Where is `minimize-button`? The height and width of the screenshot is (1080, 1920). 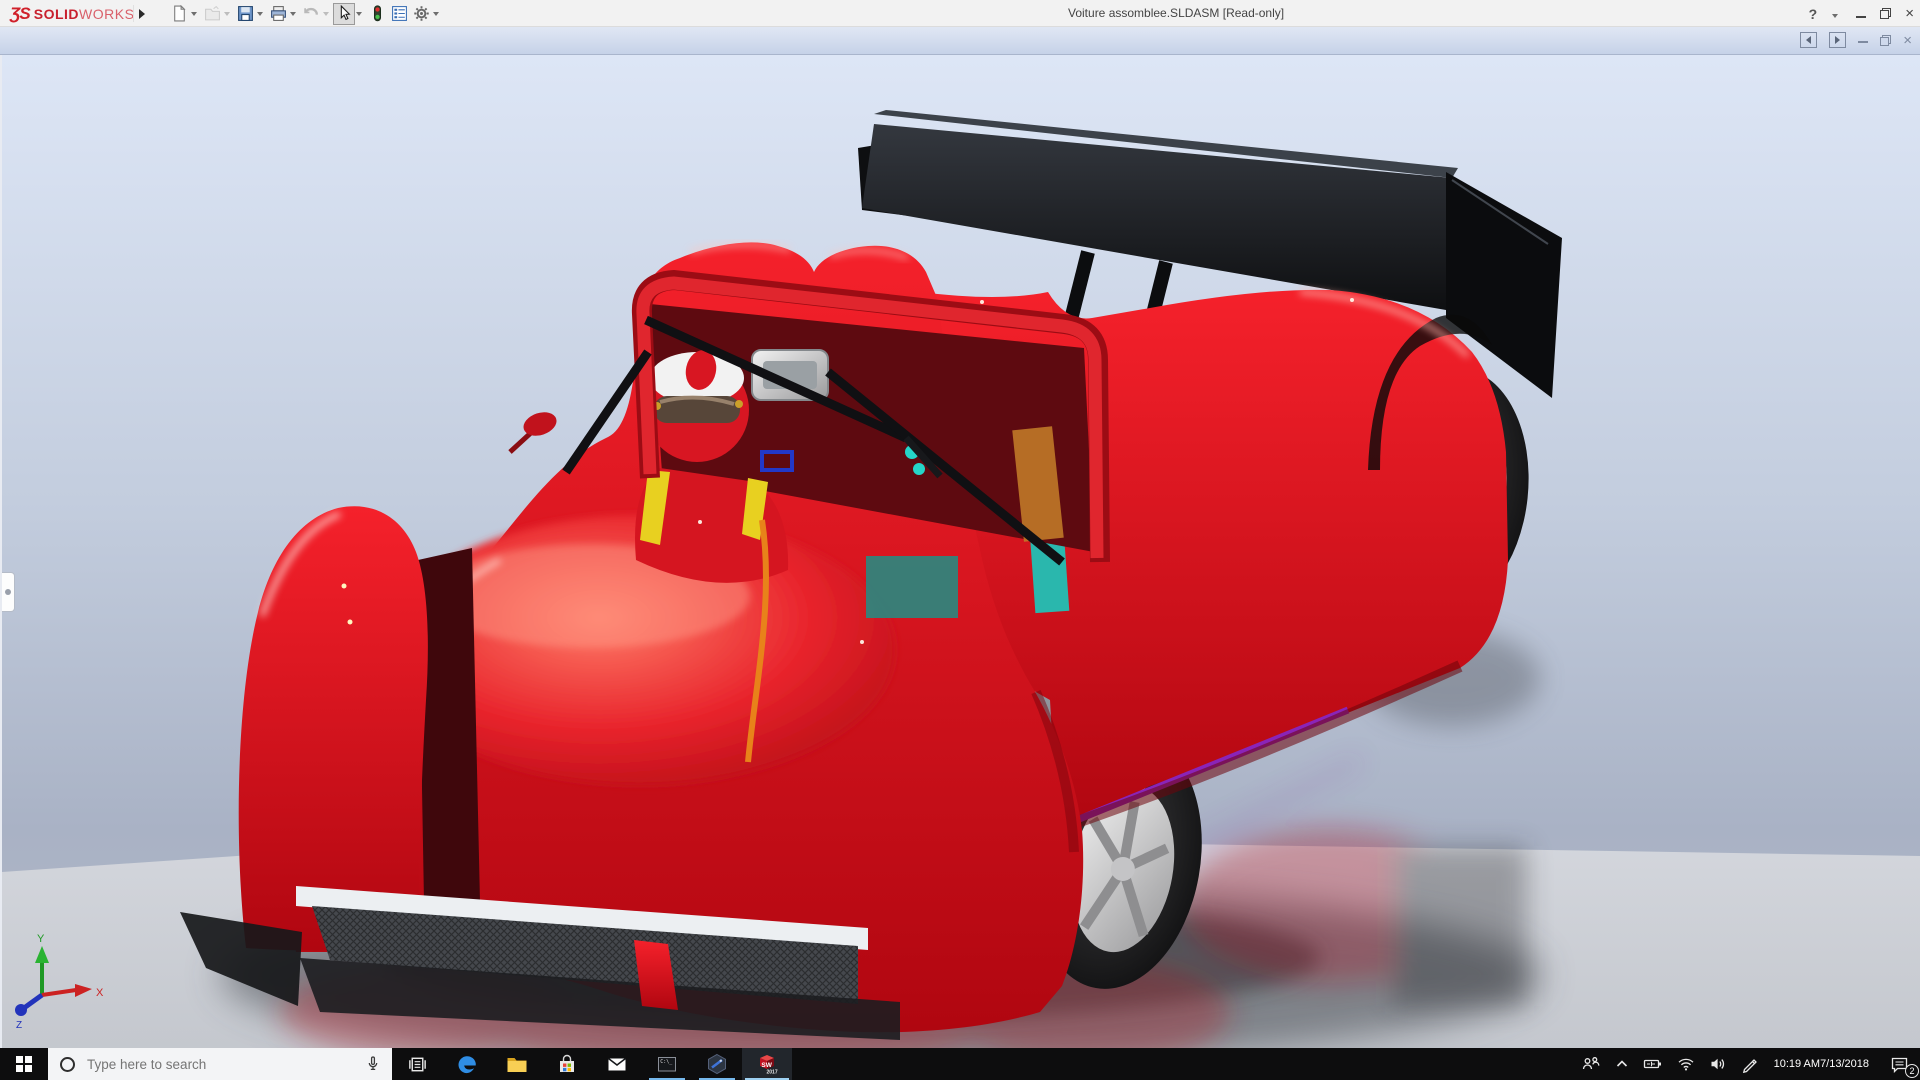
minimize-button is located at coordinates (1861, 14).